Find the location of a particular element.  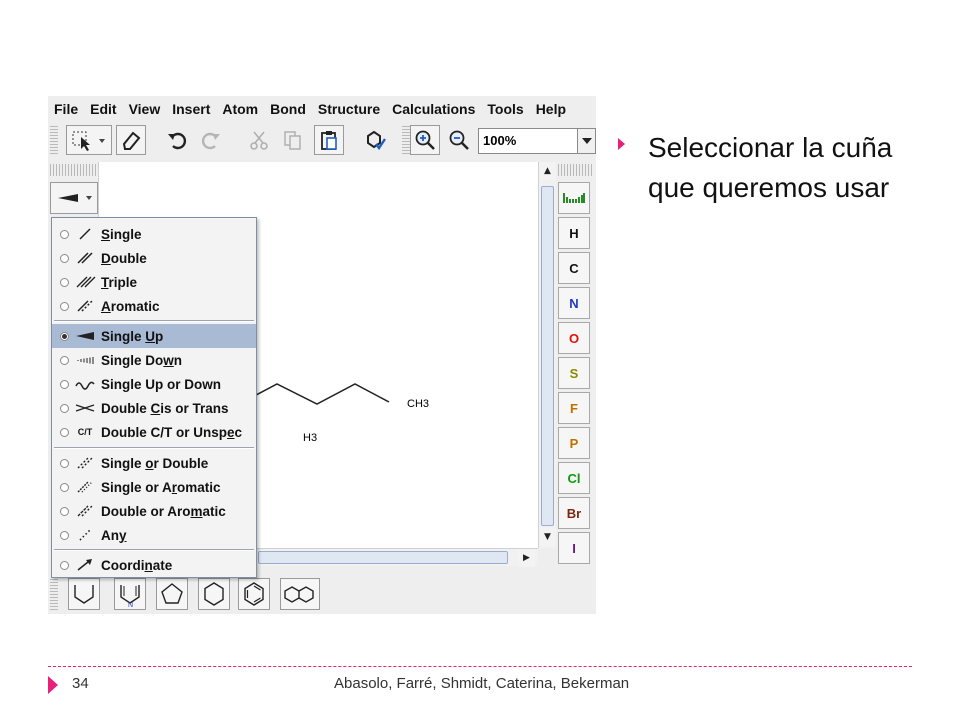

menu-help: Help is located at coordinates (551, 109).